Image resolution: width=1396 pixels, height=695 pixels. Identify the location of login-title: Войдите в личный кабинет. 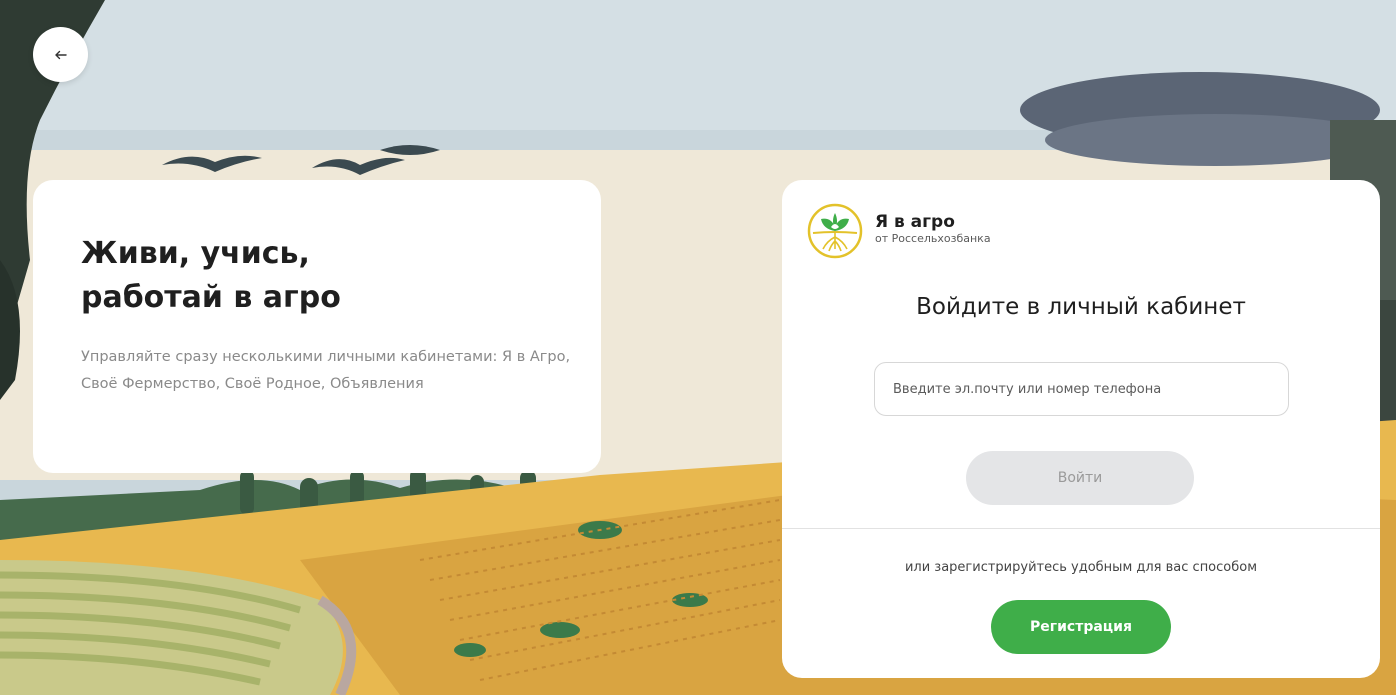
(1081, 307).